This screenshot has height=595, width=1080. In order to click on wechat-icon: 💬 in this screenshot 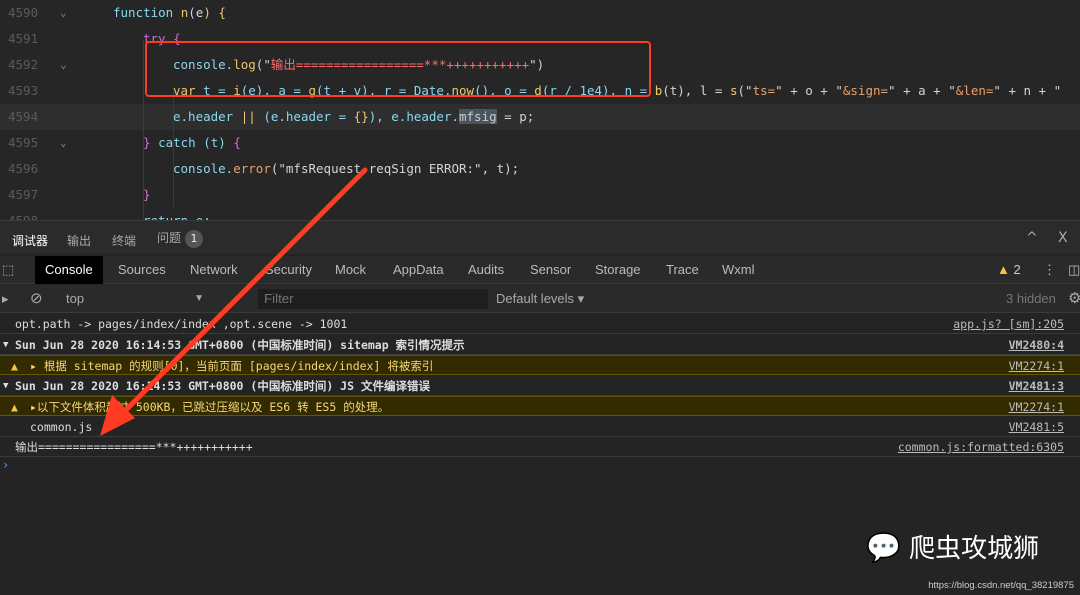, I will do `click(883, 547)`.